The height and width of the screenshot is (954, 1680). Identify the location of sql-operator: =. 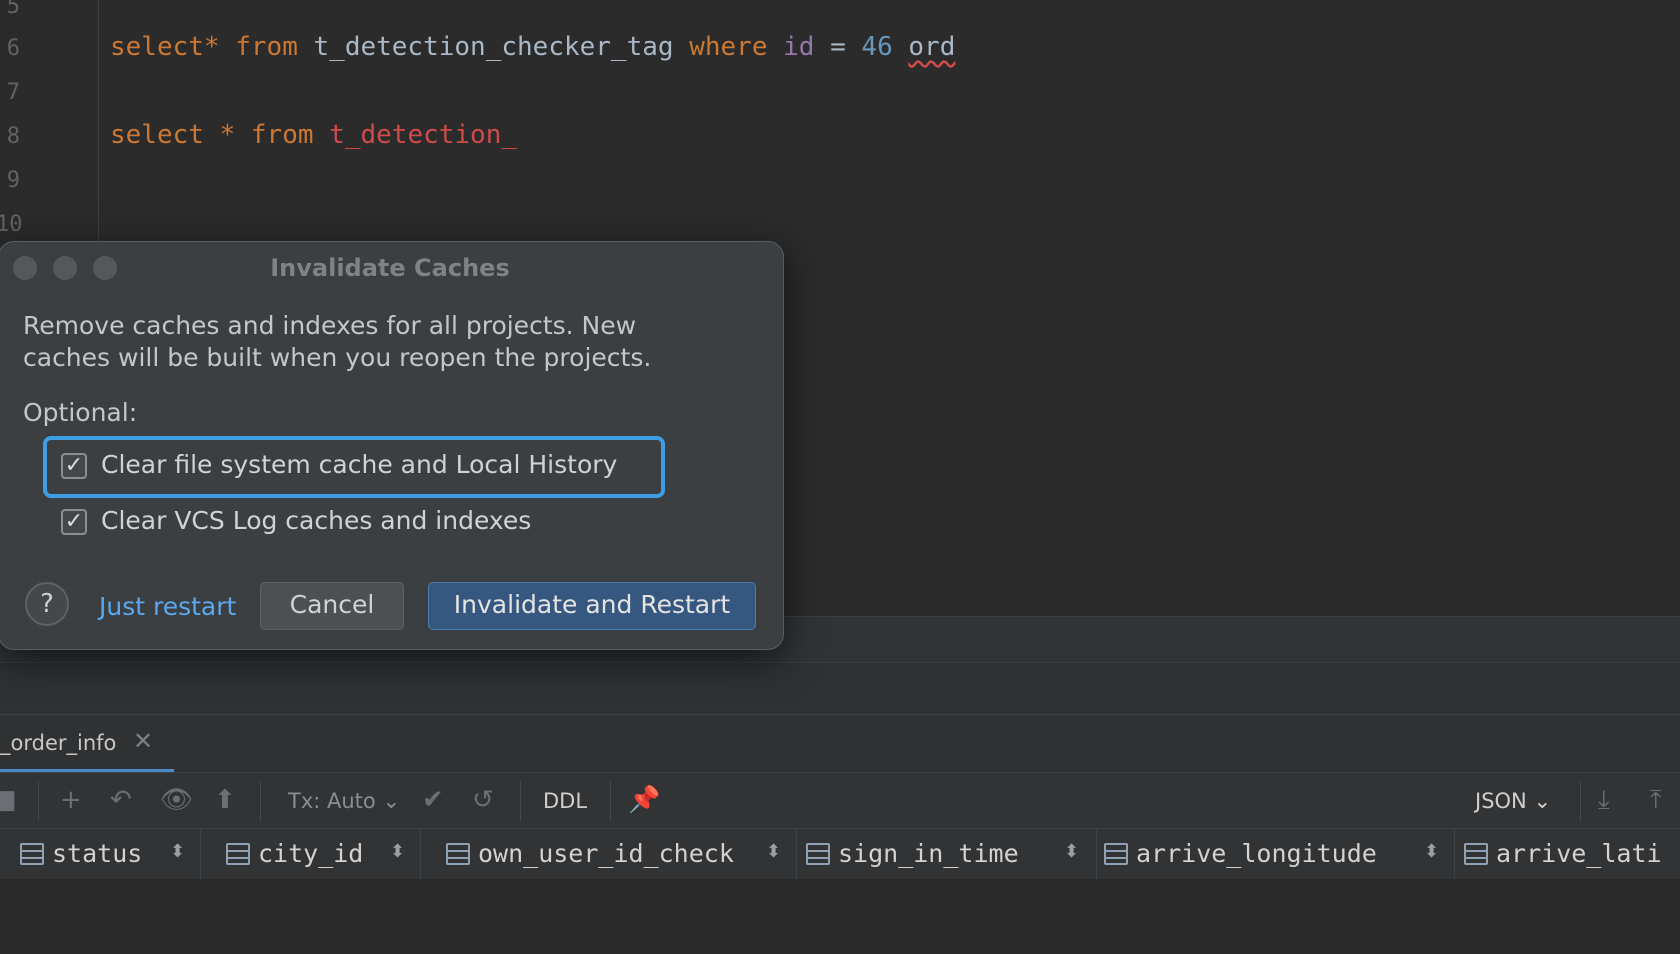
(838, 47).